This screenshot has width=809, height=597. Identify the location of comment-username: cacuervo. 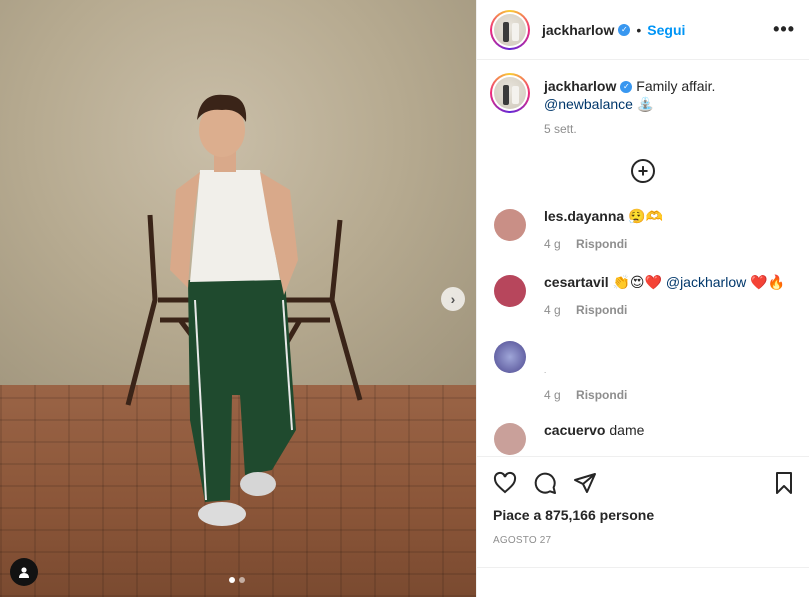
(574, 430).